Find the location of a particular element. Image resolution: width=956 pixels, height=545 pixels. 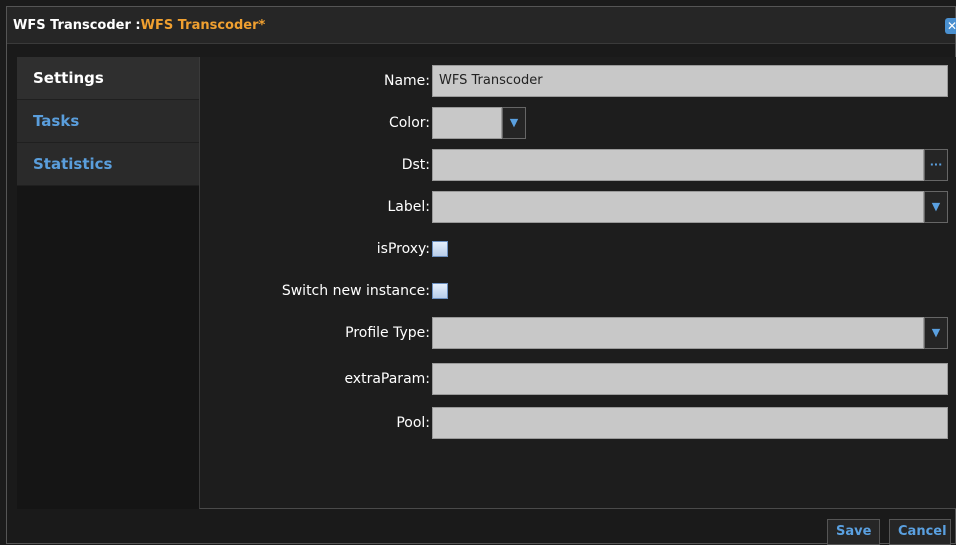

save-button: Save is located at coordinates (854, 532).